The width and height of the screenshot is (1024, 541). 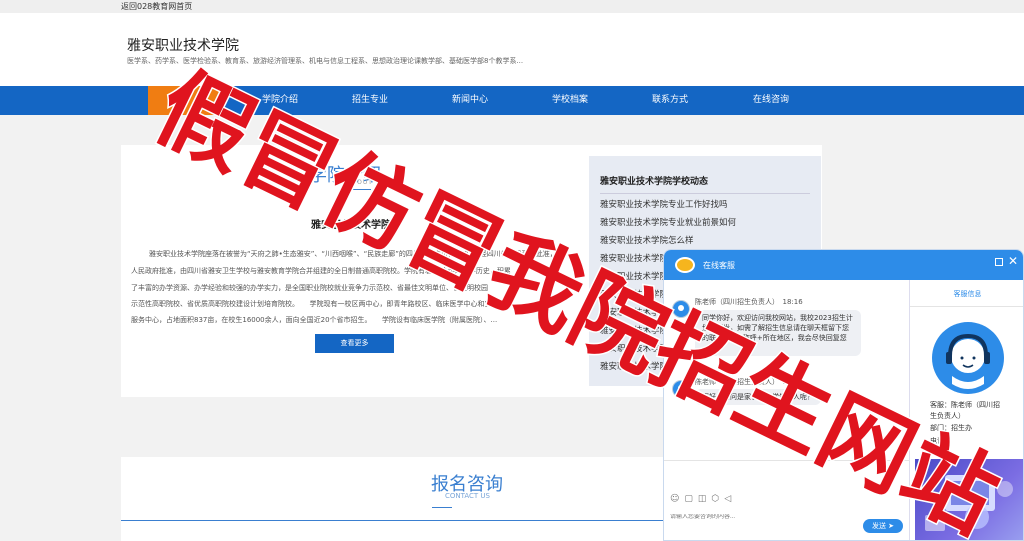 What do you see at coordinates (969, 499) in the screenshot?
I see `promo-banner` at bounding box center [969, 499].